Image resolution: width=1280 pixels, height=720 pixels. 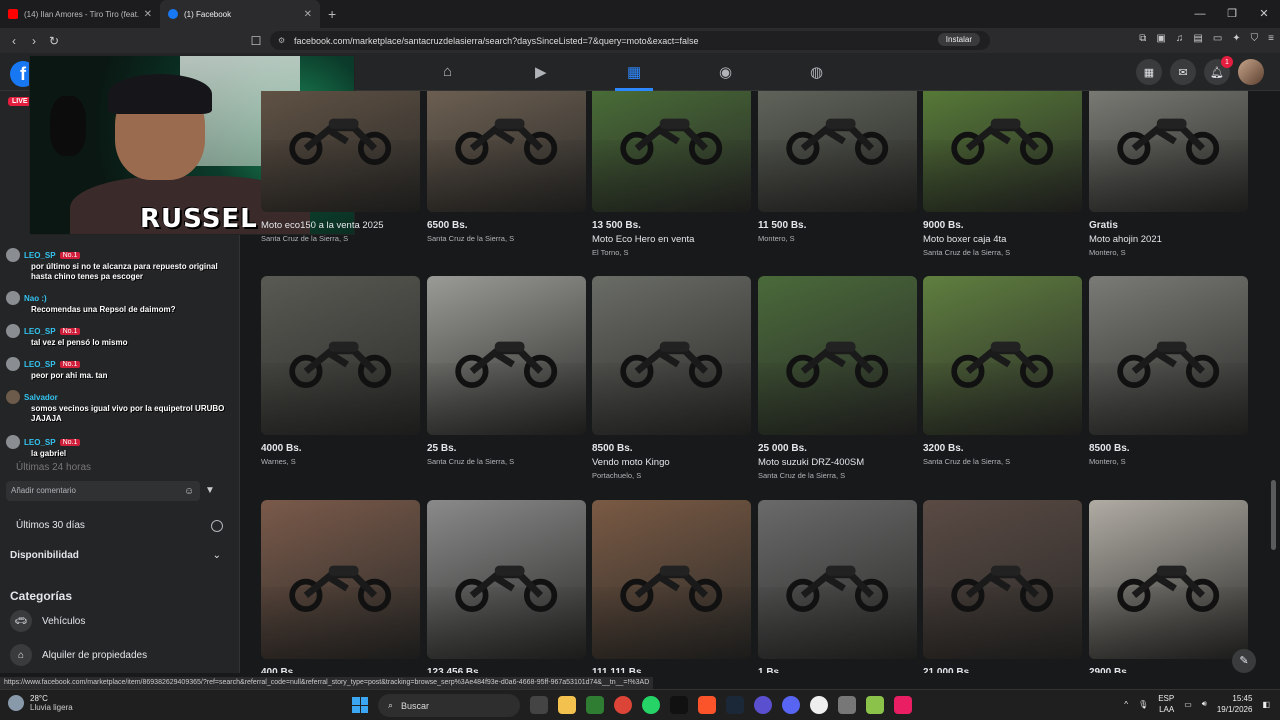 What do you see at coordinates (847, 705) in the screenshot?
I see `settings-icon` at bounding box center [847, 705].